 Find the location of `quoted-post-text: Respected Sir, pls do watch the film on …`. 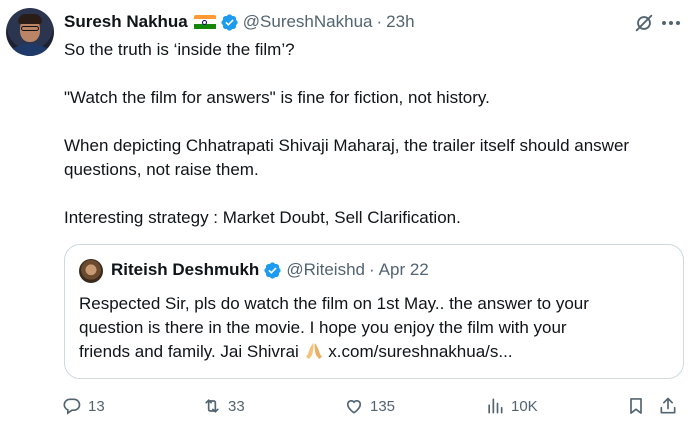

quoted-post-text: Respected Sir, pls do watch the film on … is located at coordinates (379, 328).